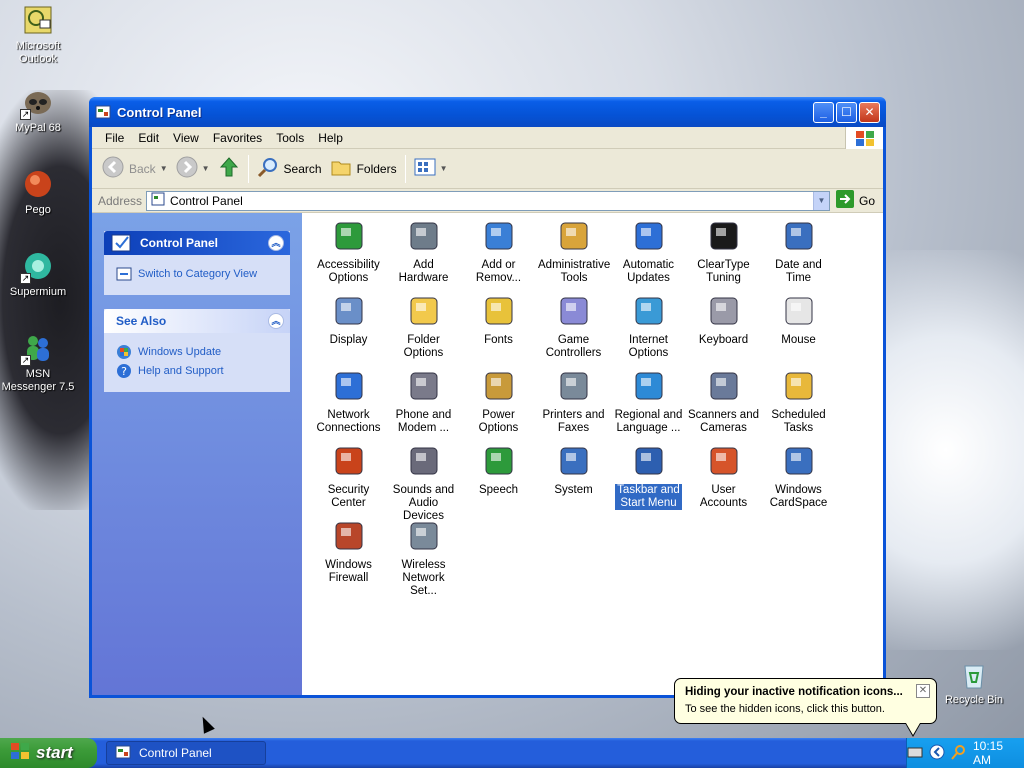 Image resolution: width=1024 pixels, height=768 pixels. I want to click on up-folder-button, so click(229, 169).